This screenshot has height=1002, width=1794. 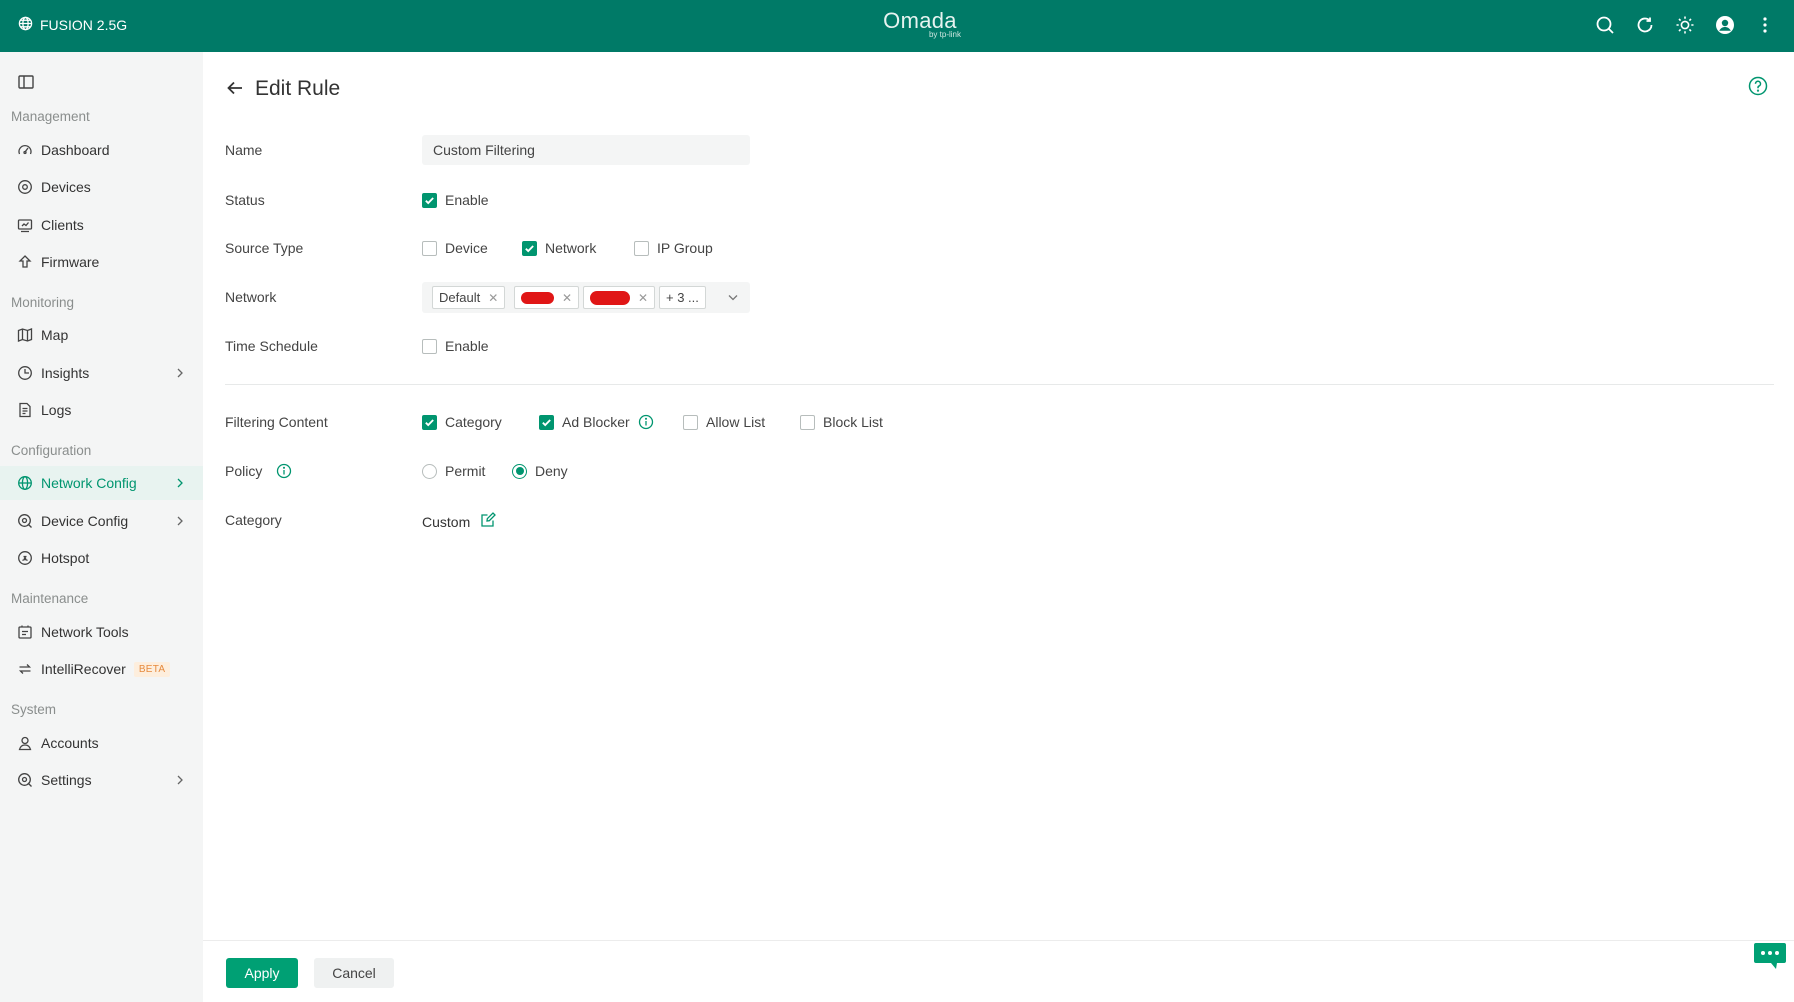 What do you see at coordinates (101, 187) in the screenshot?
I see `sidebar-item-devices: Devices` at bounding box center [101, 187].